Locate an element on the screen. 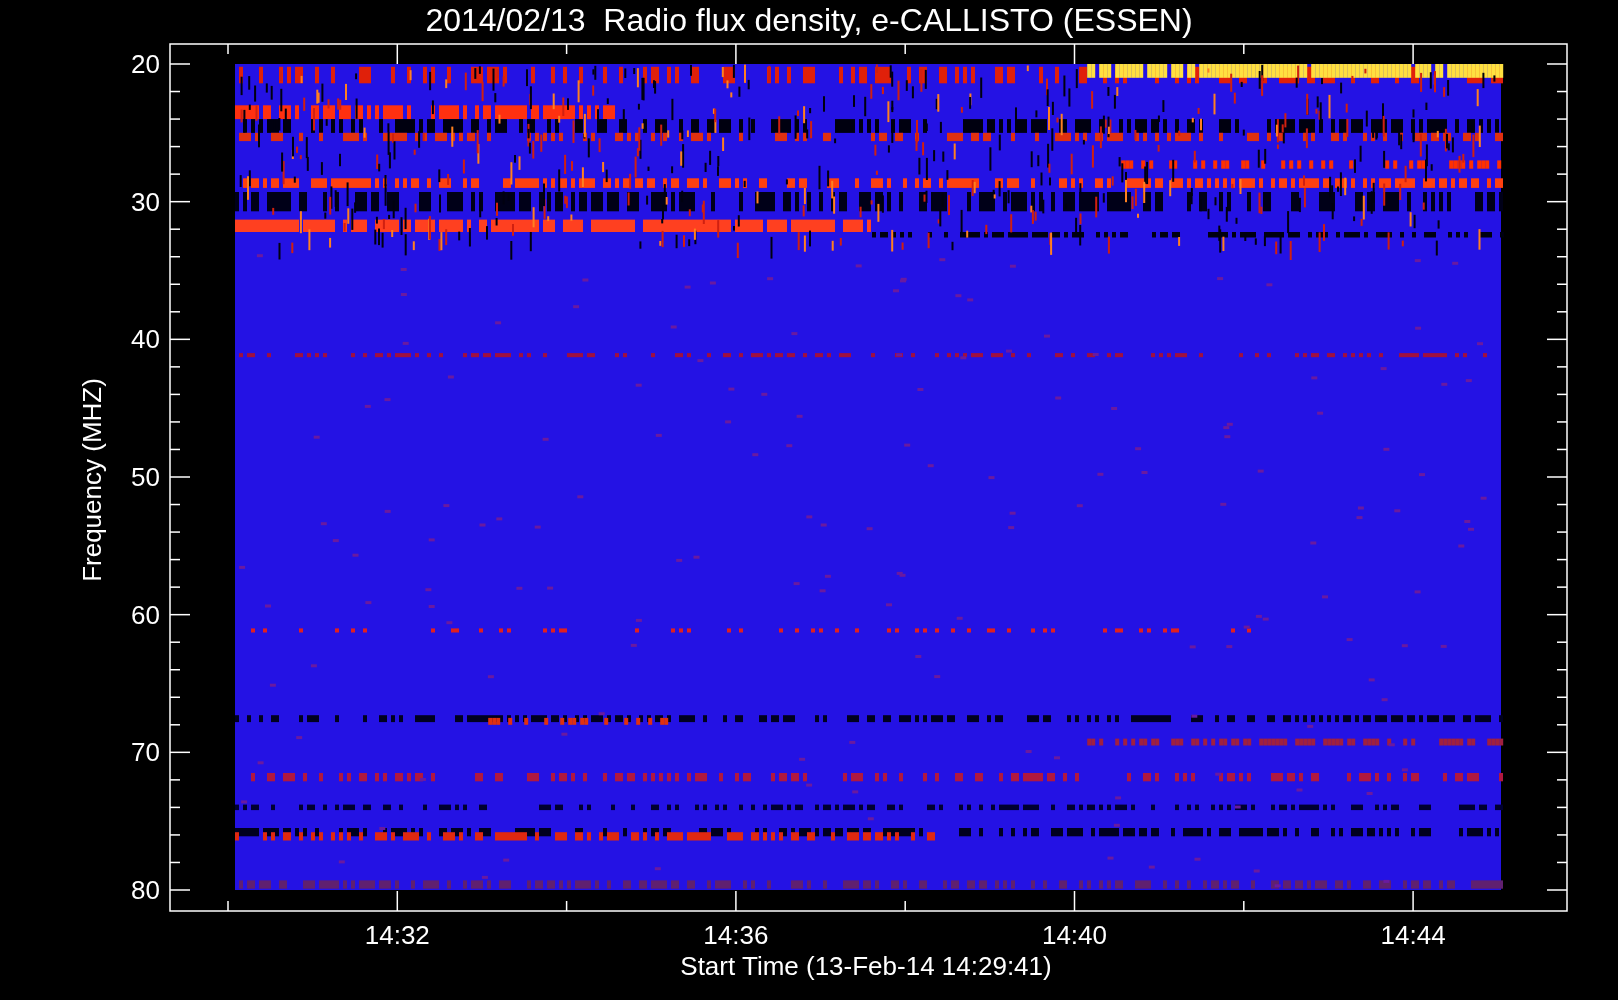  x-tick-label: 14:44 is located at coordinates (1413, 935).